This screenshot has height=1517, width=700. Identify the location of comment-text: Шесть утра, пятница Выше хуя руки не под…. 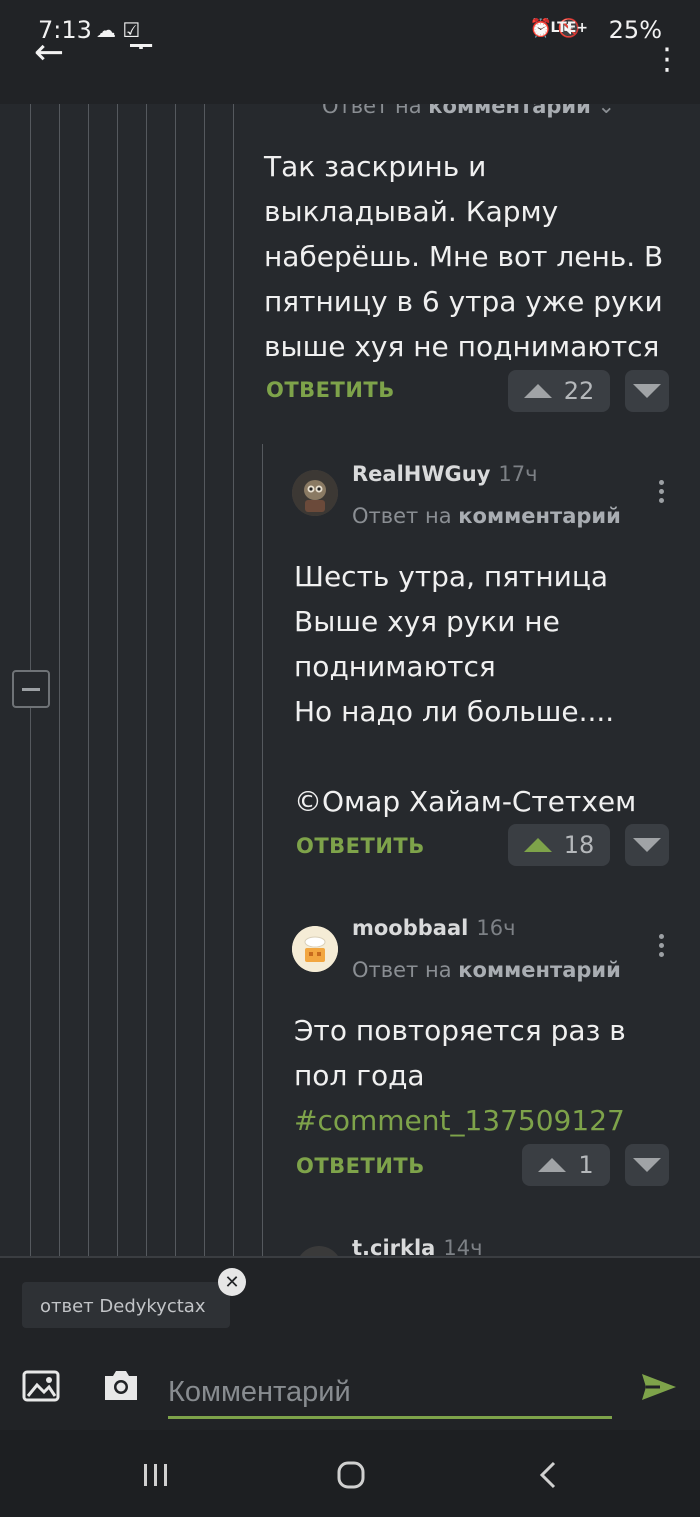
(465, 689).